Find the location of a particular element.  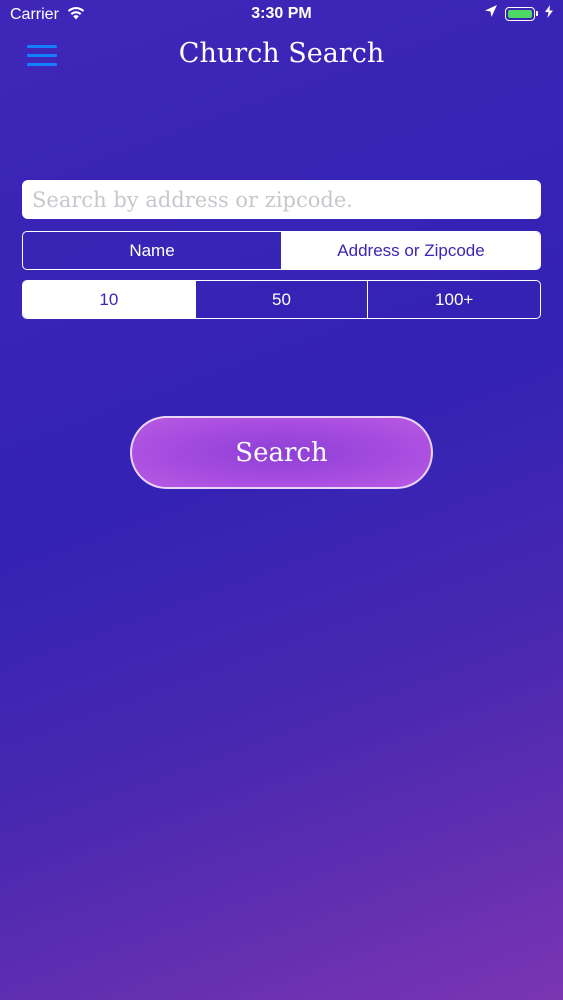

charging-bolt-icon is located at coordinates (549, 13).